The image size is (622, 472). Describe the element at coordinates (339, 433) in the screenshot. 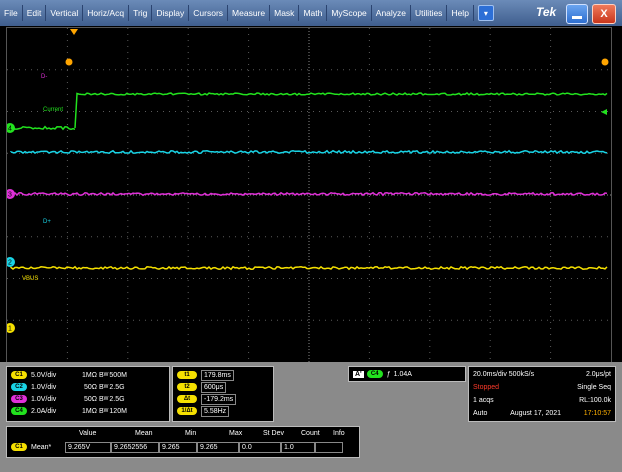

I see `col-info: Info` at that location.